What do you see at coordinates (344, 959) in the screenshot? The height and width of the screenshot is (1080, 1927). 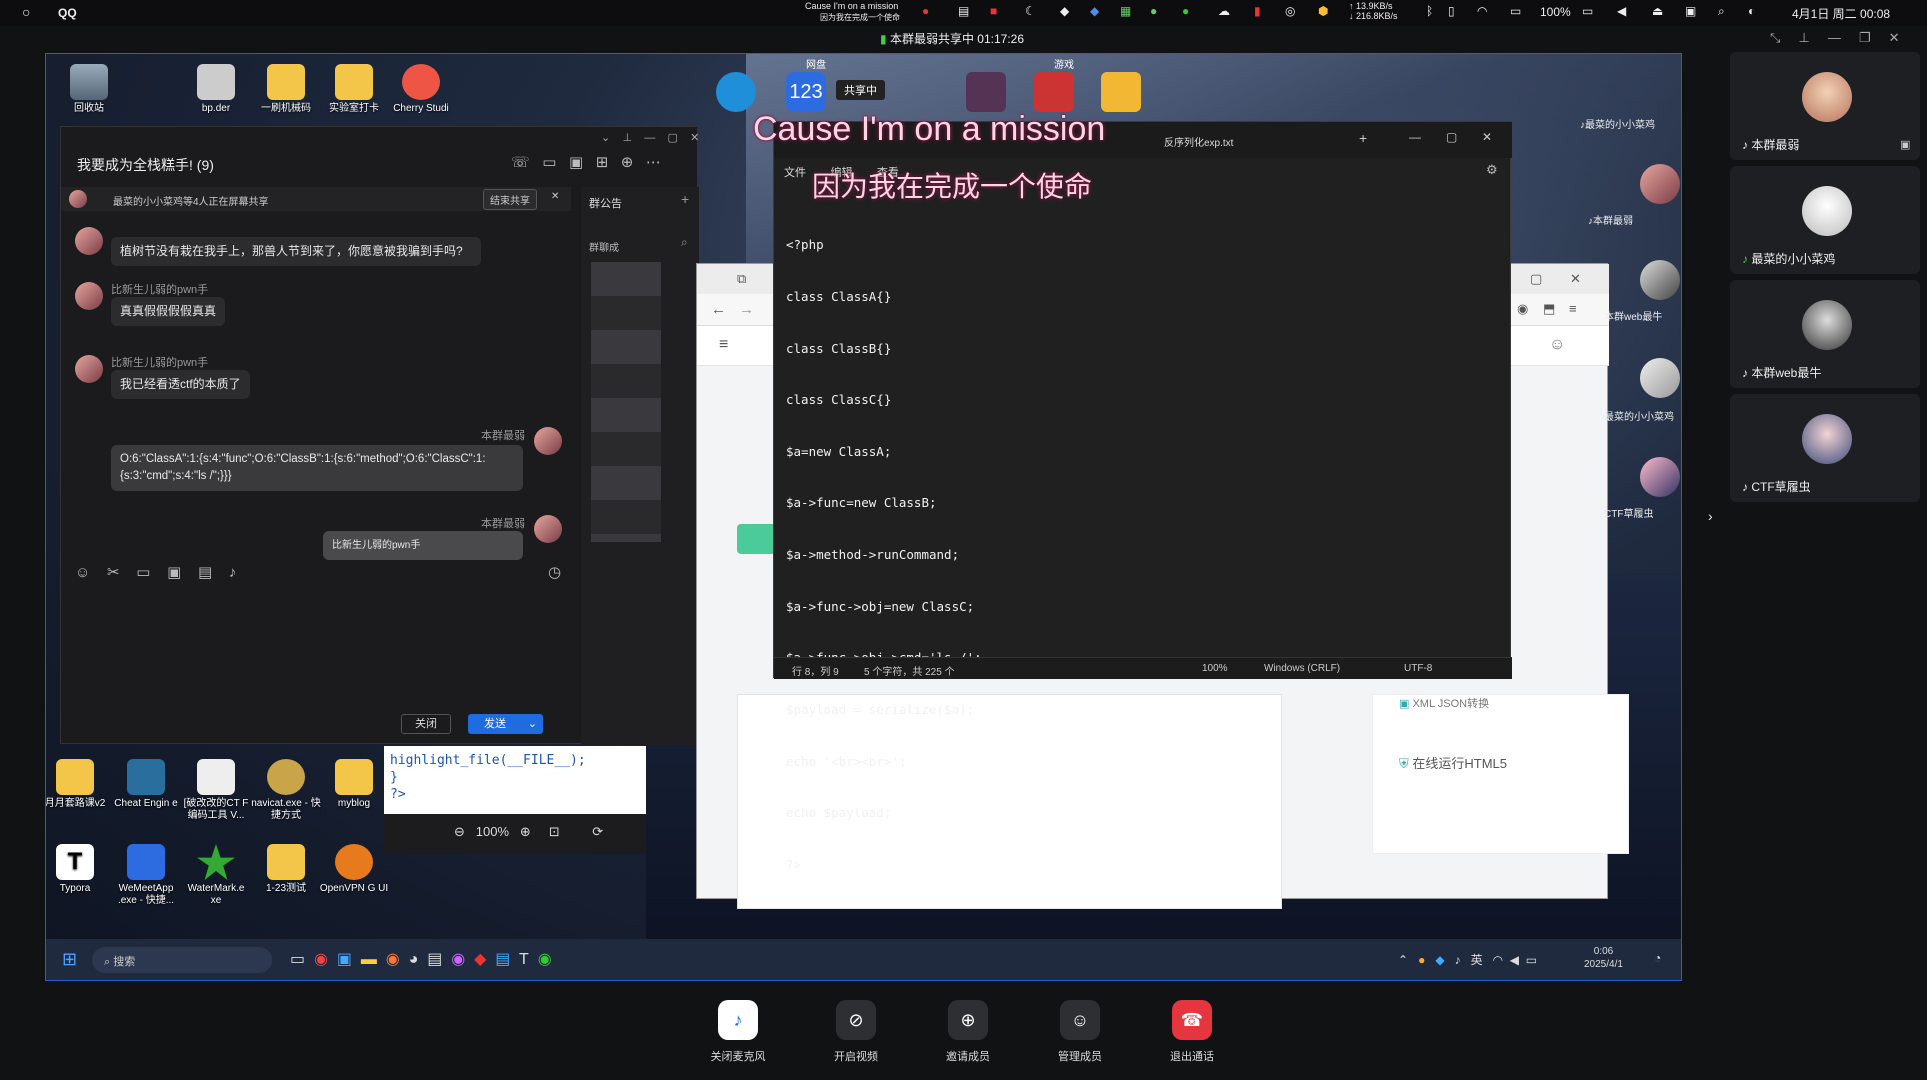 I see `app-icon: ▣` at bounding box center [344, 959].